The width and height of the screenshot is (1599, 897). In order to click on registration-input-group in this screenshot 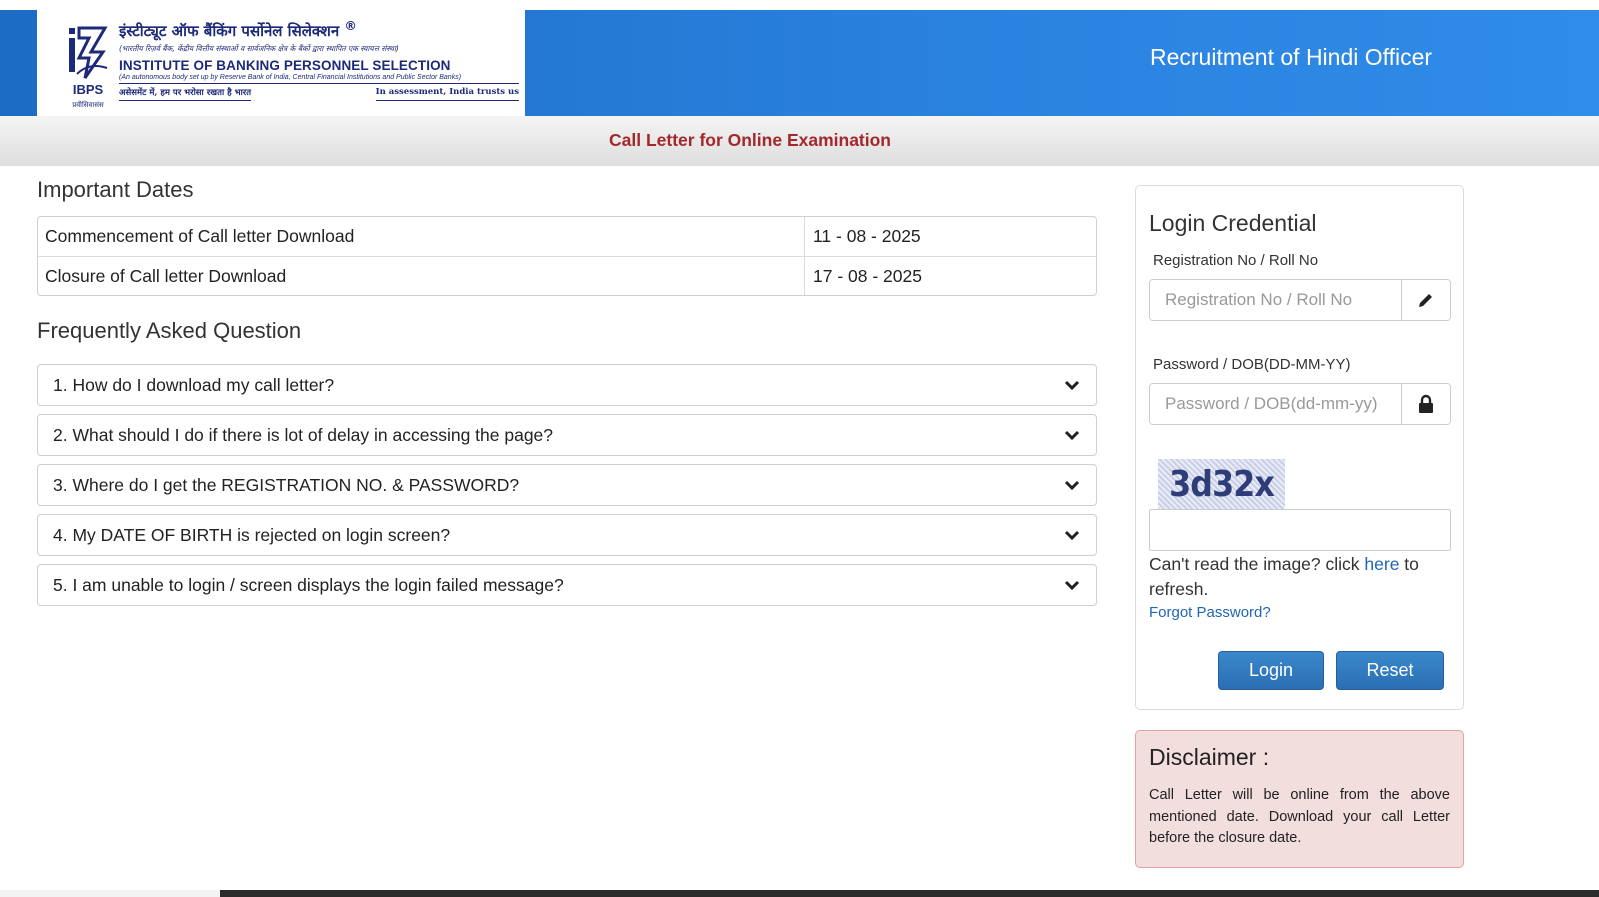, I will do `click(1300, 300)`.